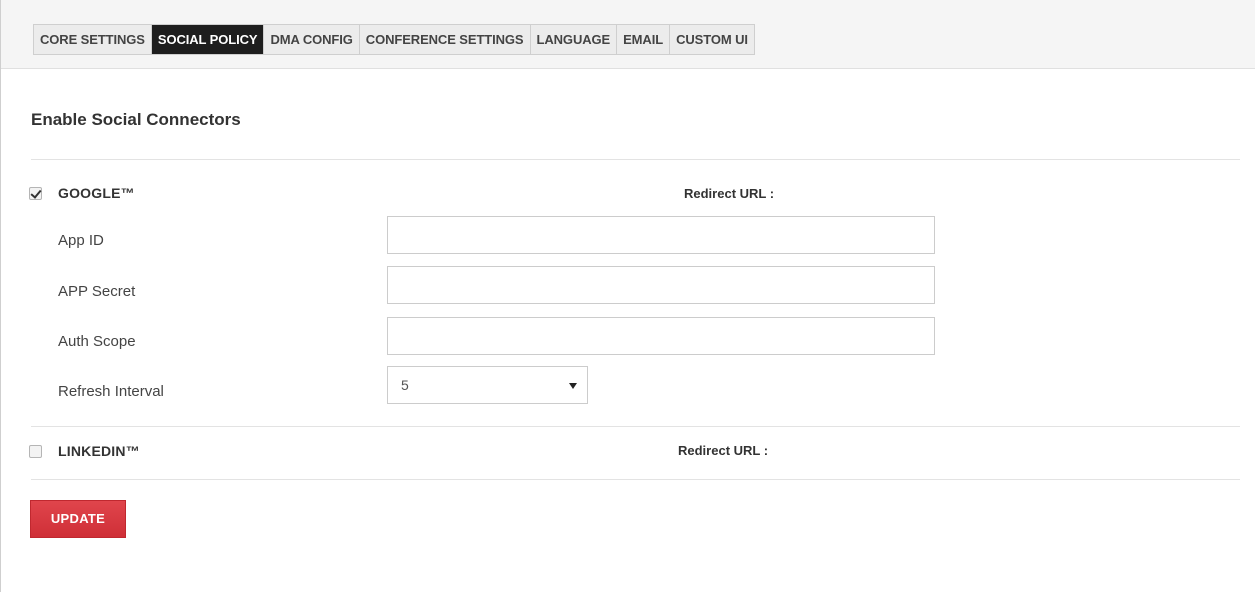  Describe the element at coordinates (35, 193) in the screenshot. I see `google-enable-checkbox` at that location.